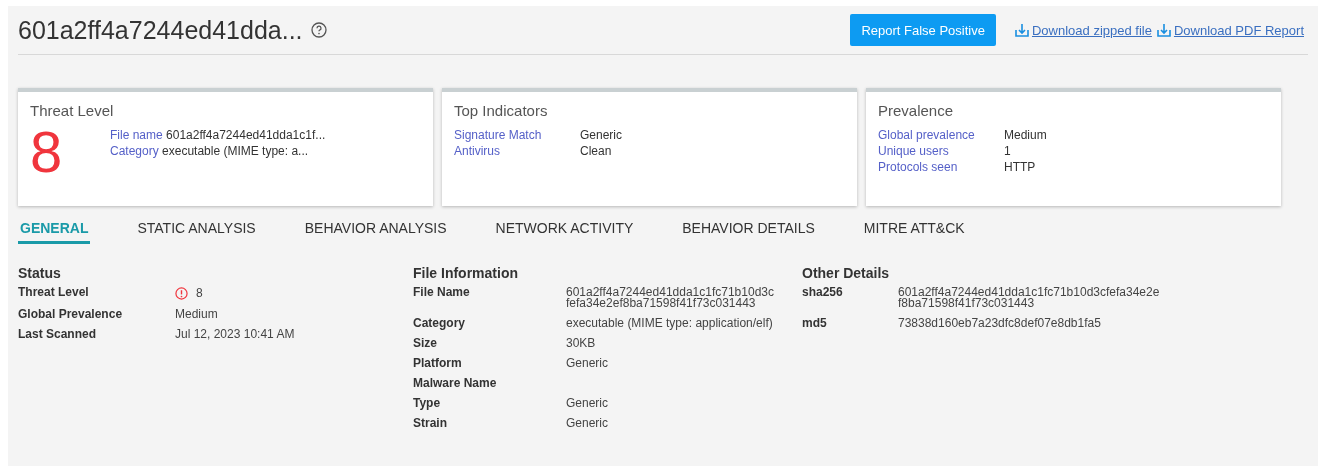  What do you see at coordinates (136, 135) in the screenshot?
I see `field-label: File name` at bounding box center [136, 135].